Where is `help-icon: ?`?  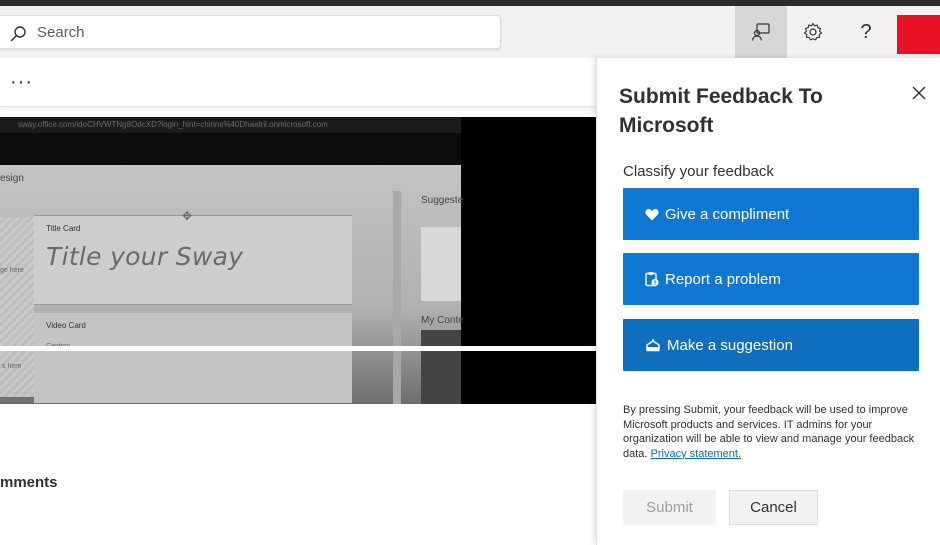
help-icon: ? is located at coordinates (866, 31).